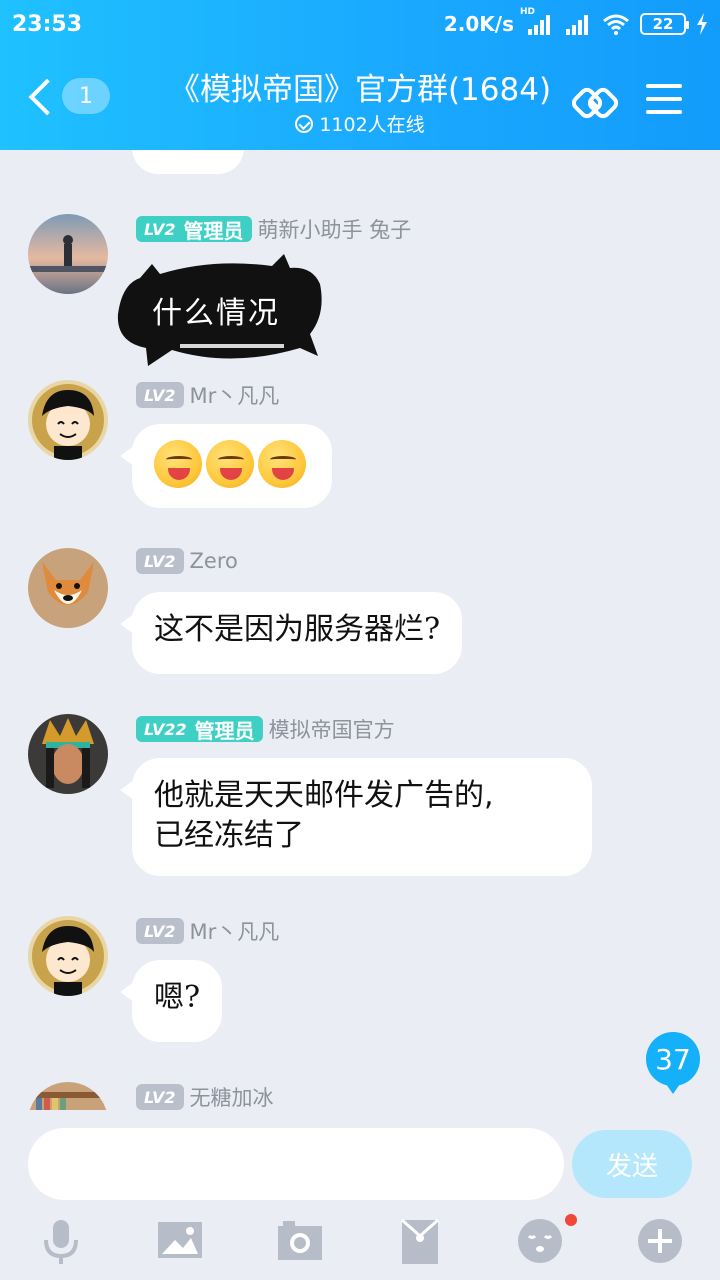 The image size is (720, 1280). What do you see at coordinates (616, 24) in the screenshot?
I see `wifi-icon` at bounding box center [616, 24].